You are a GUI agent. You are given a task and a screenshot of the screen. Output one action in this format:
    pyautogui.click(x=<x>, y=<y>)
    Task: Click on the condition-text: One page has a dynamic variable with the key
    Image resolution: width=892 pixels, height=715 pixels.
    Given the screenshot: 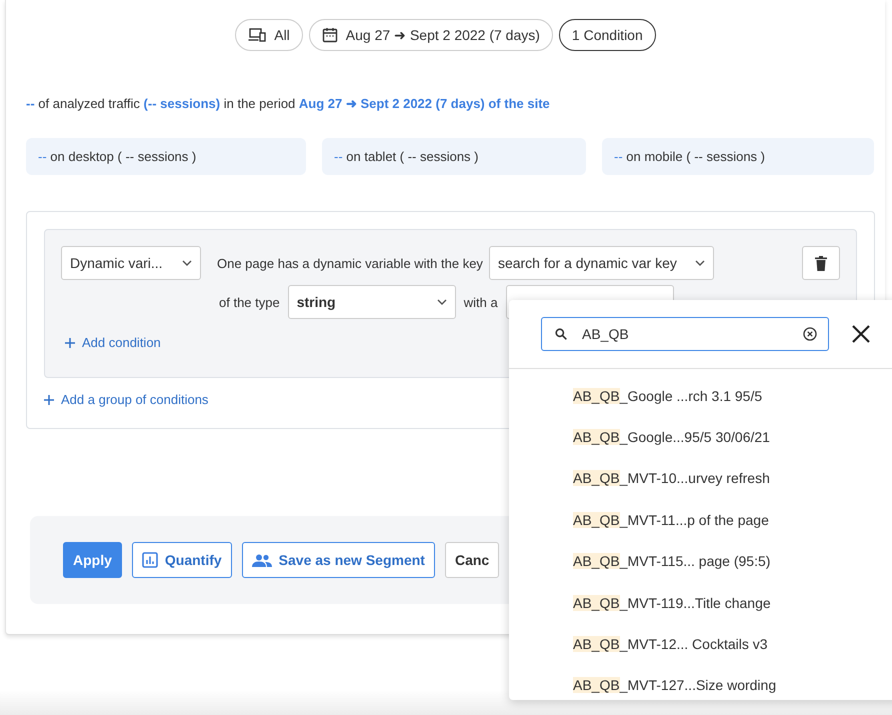 What is the action you would take?
    pyautogui.click(x=350, y=263)
    